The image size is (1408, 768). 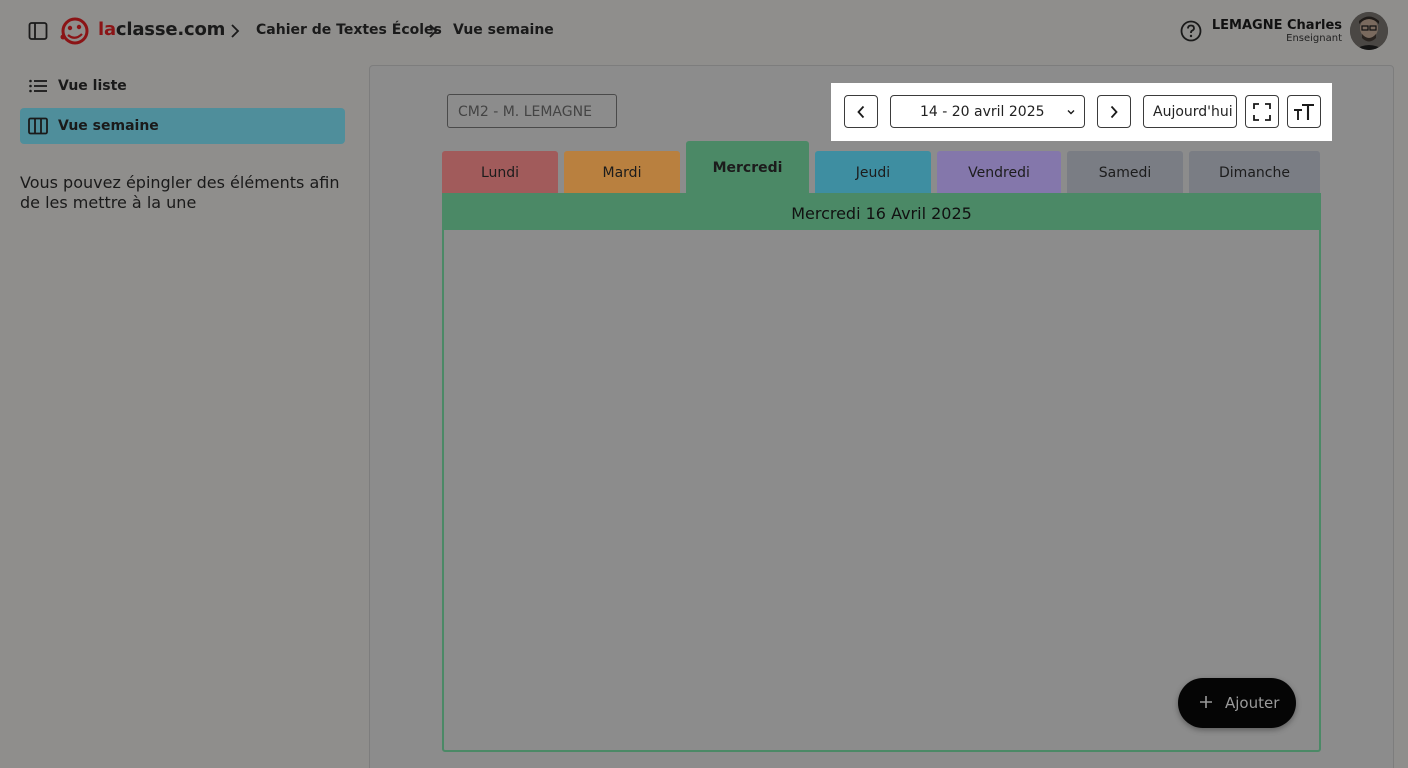 I want to click on tab-mardi: Mardi, so click(x=622, y=172).